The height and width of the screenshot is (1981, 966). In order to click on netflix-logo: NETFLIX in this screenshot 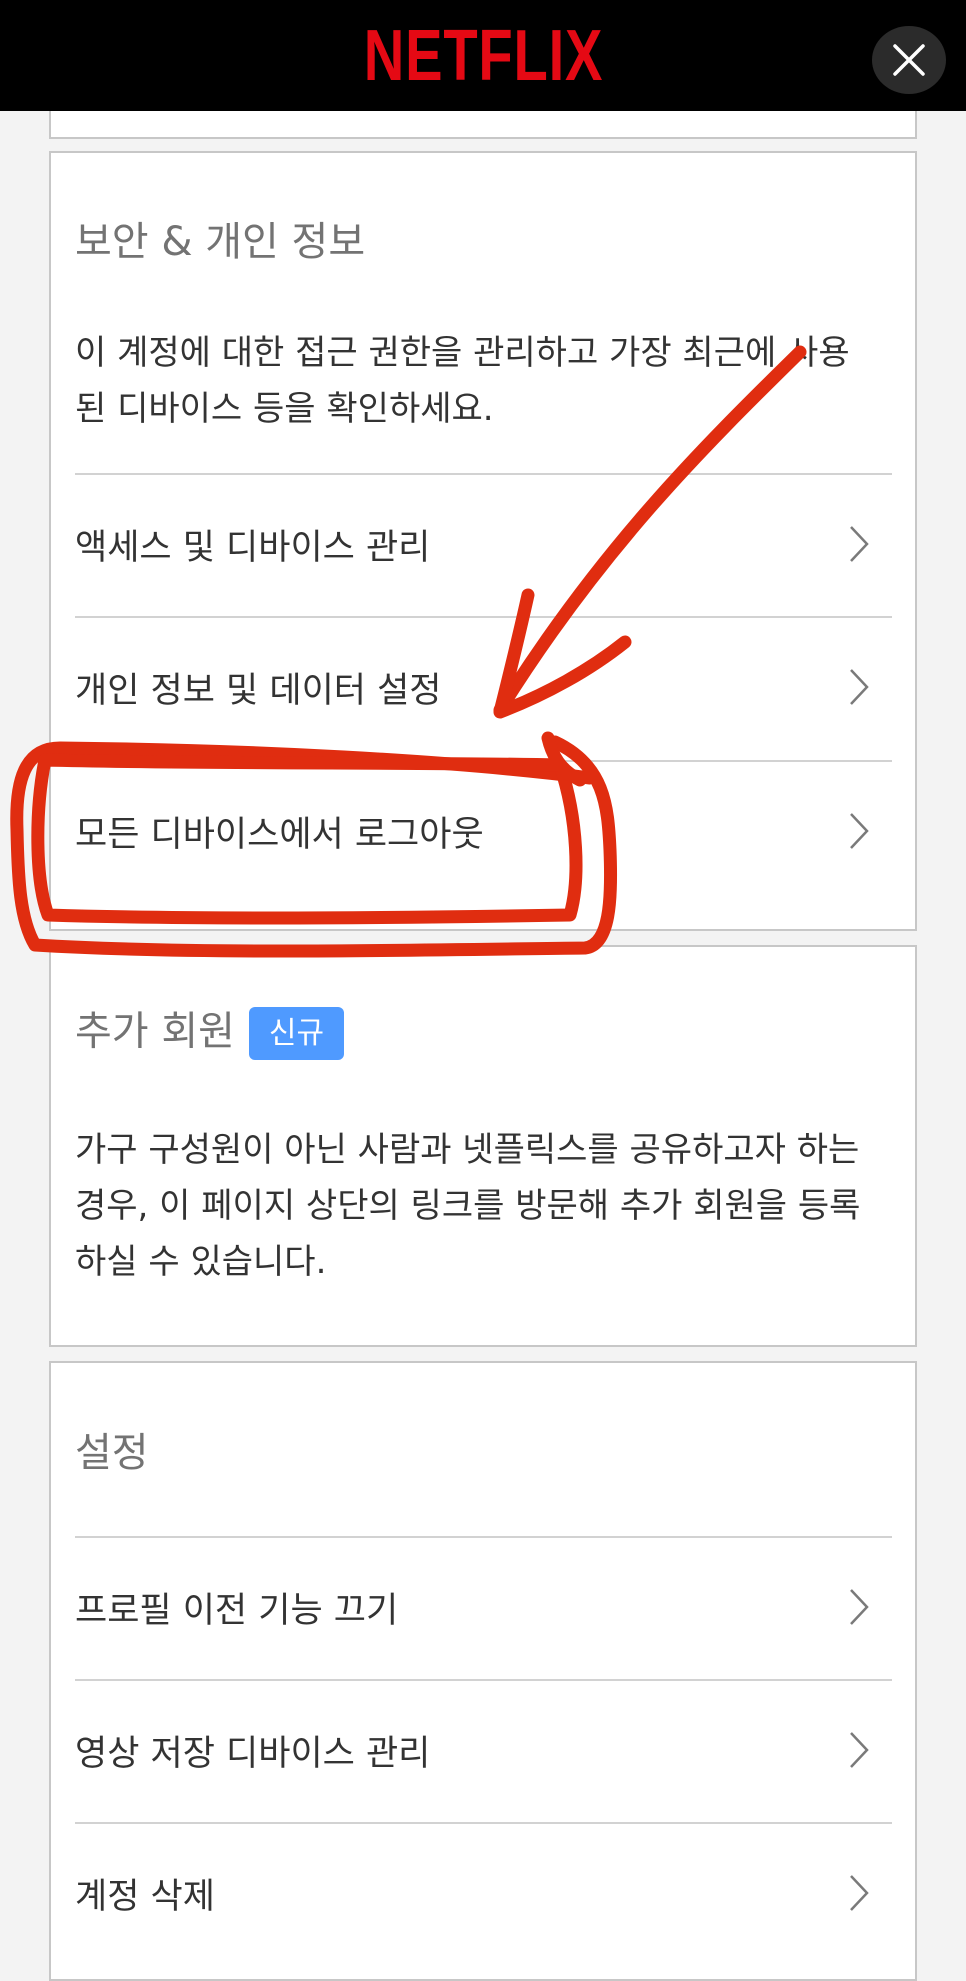, I will do `click(483, 55)`.